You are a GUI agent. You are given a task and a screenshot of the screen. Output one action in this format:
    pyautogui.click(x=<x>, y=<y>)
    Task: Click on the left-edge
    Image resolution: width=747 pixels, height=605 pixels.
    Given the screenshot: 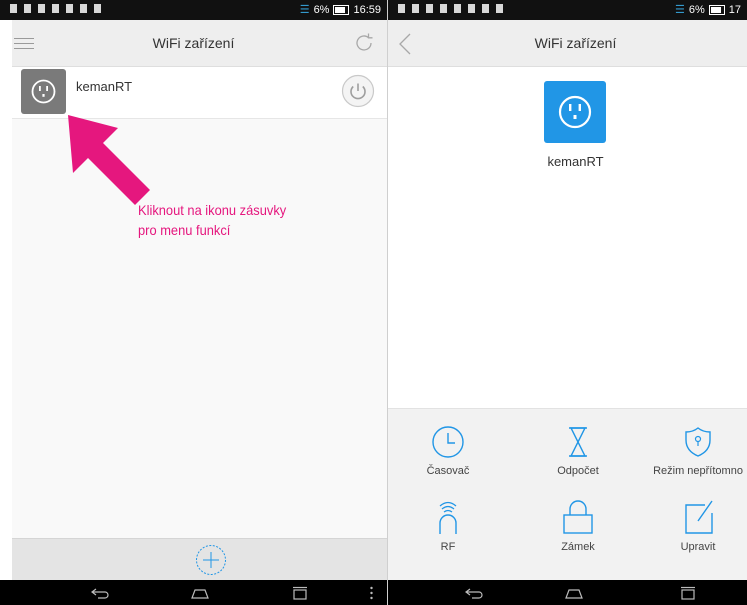 What is the action you would take?
    pyautogui.click(x=6, y=300)
    